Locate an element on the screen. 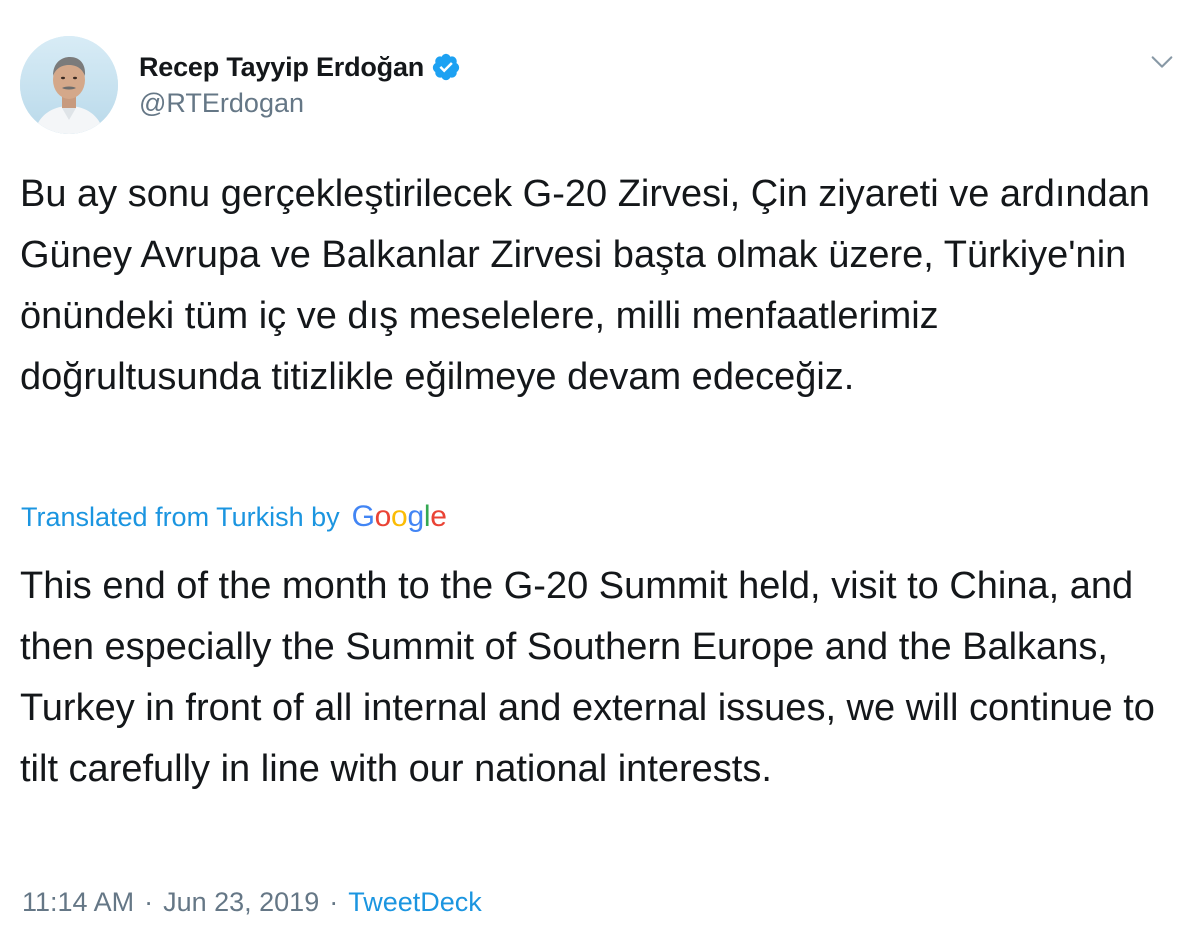 Image resolution: width=1194 pixels, height=952 pixels. tweet-date: Jun 23, 2019 is located at coordinates (241, 902).